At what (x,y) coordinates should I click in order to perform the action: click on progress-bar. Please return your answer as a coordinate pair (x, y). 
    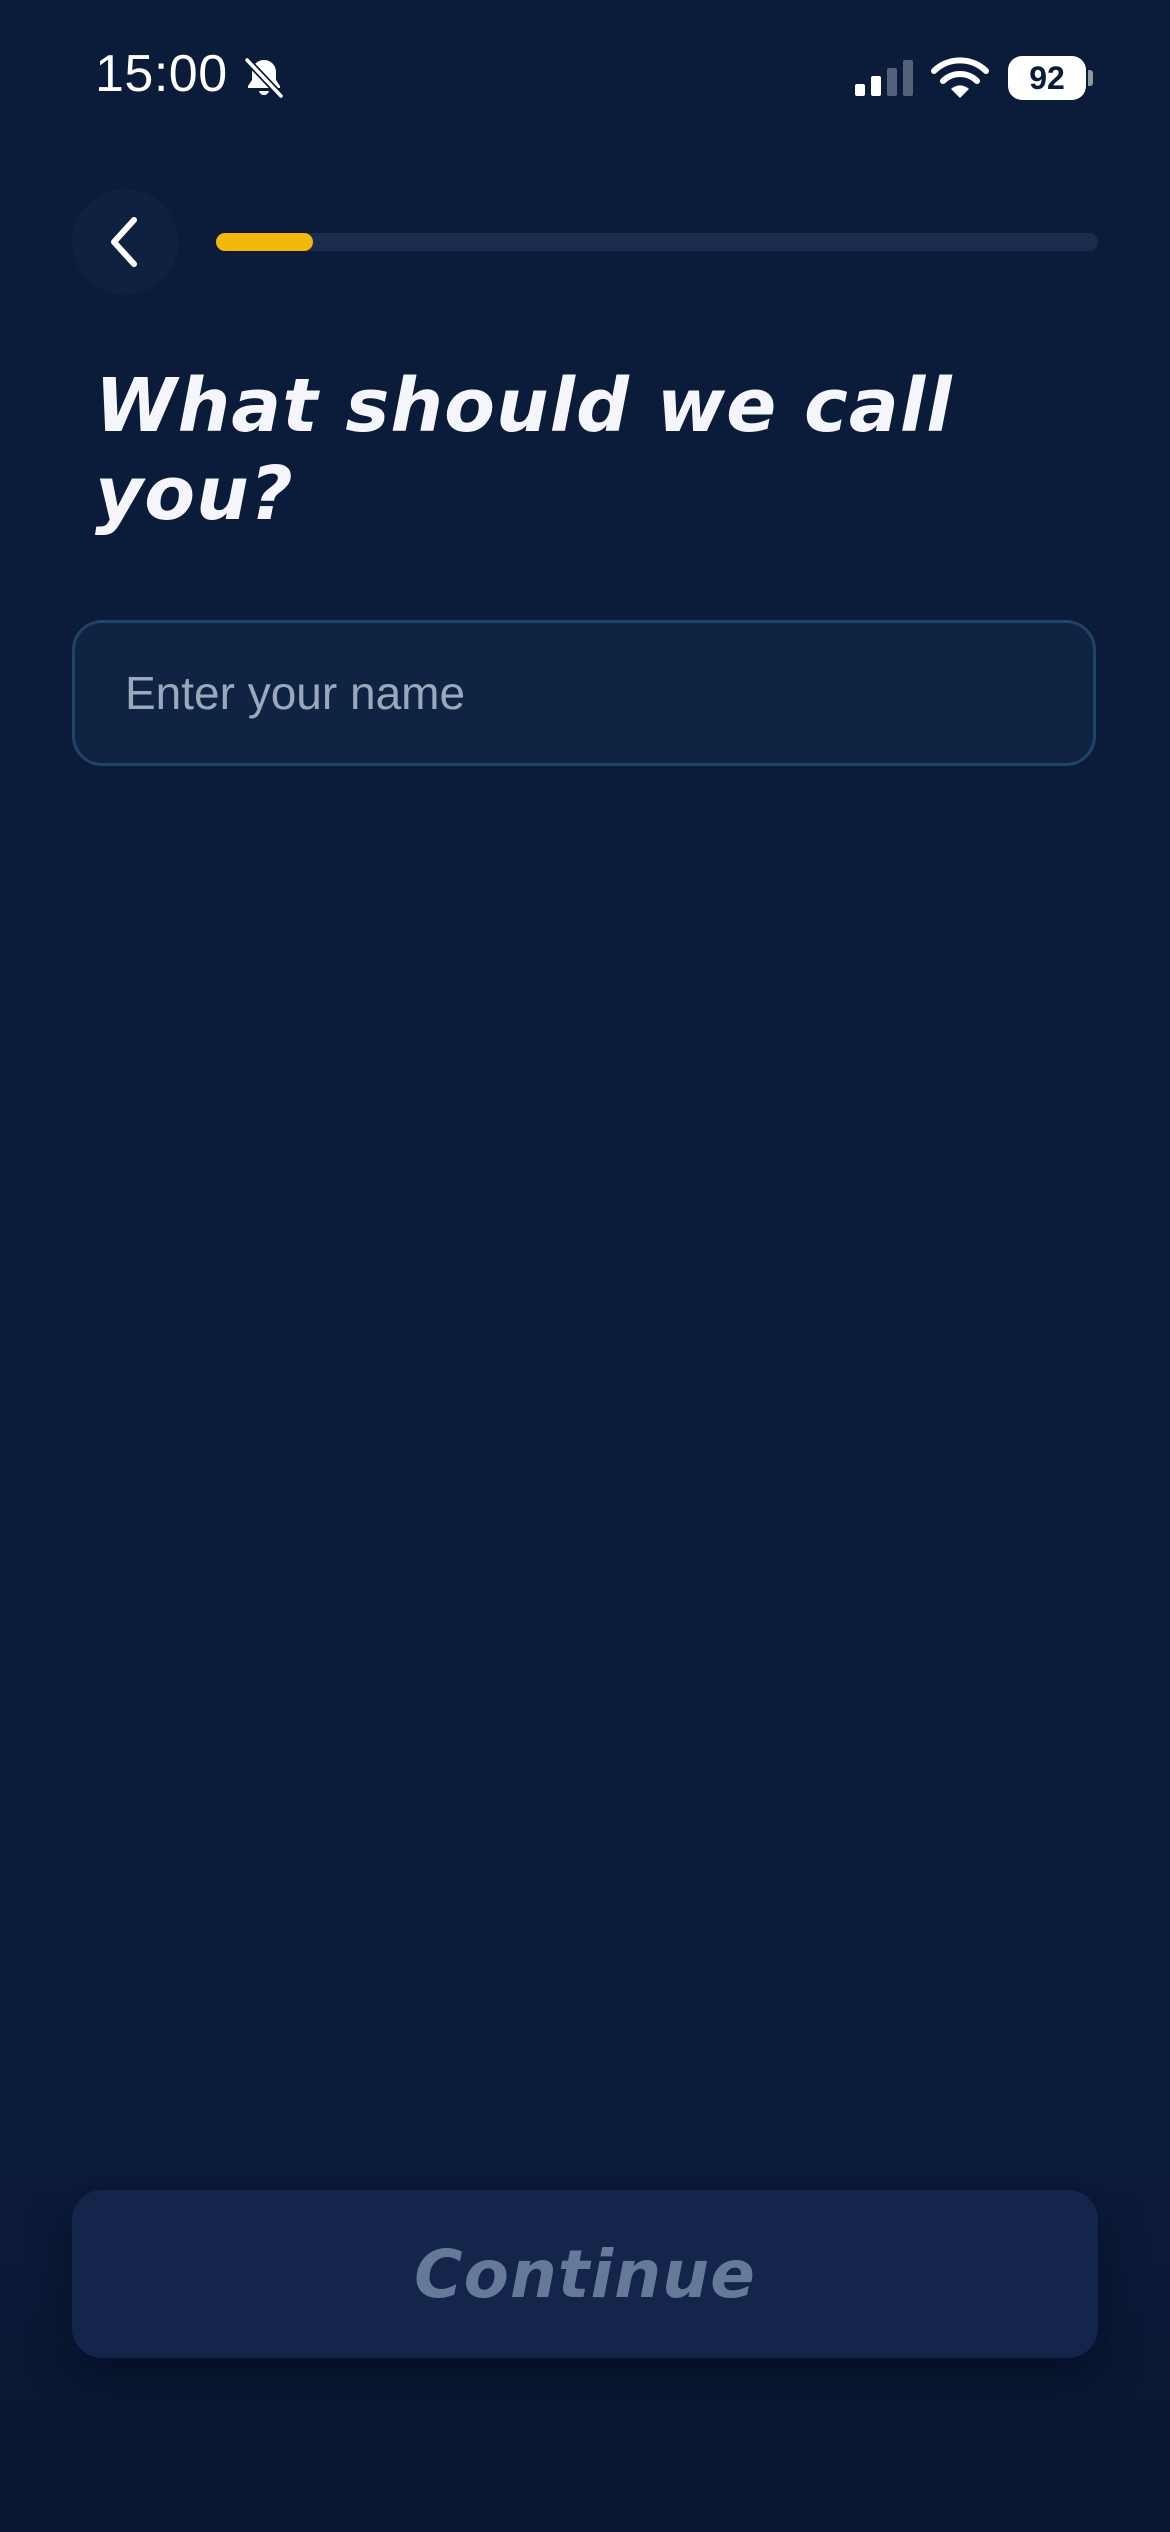
    Looking at the image, I should click on (657, 242).